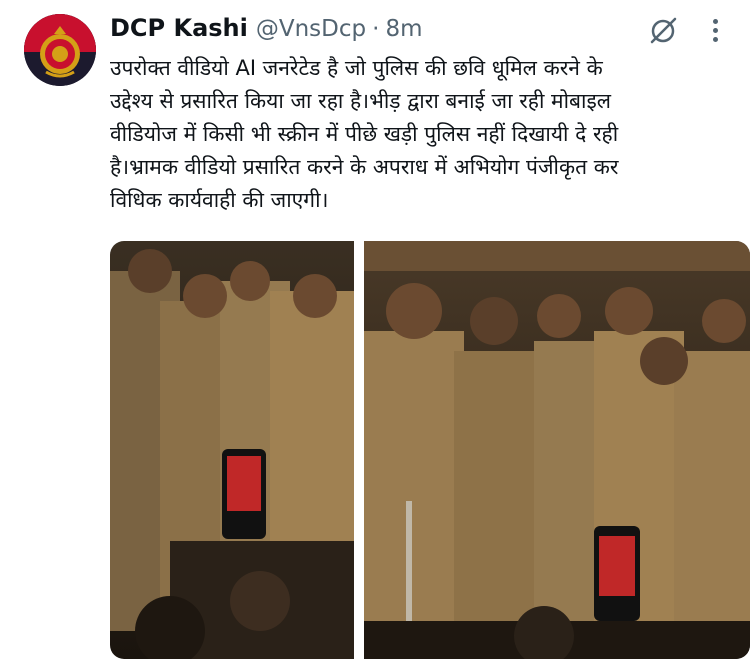 The height and width of the screenshot is (663, 750). What do you see at coordinates (715, 30) in the screenshot?
I see `more-options-icon` at bounding box center [715, 30].